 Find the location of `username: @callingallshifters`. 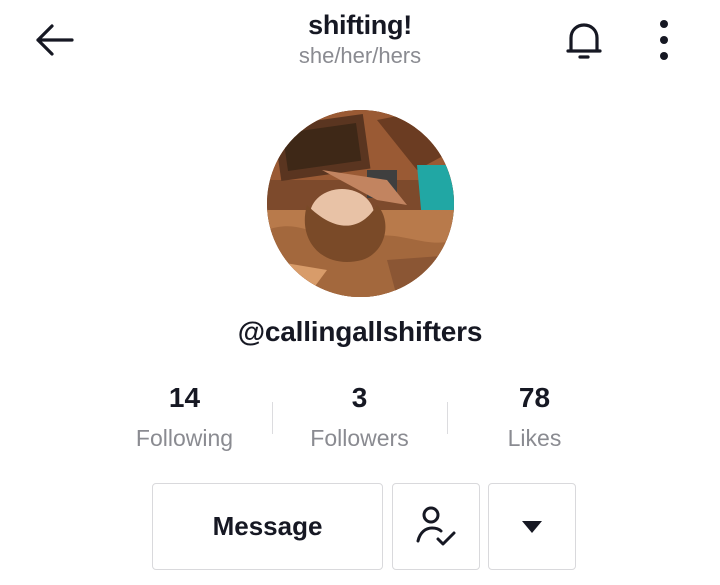

username: @callingallshifters is located at coordinates (360, 331).